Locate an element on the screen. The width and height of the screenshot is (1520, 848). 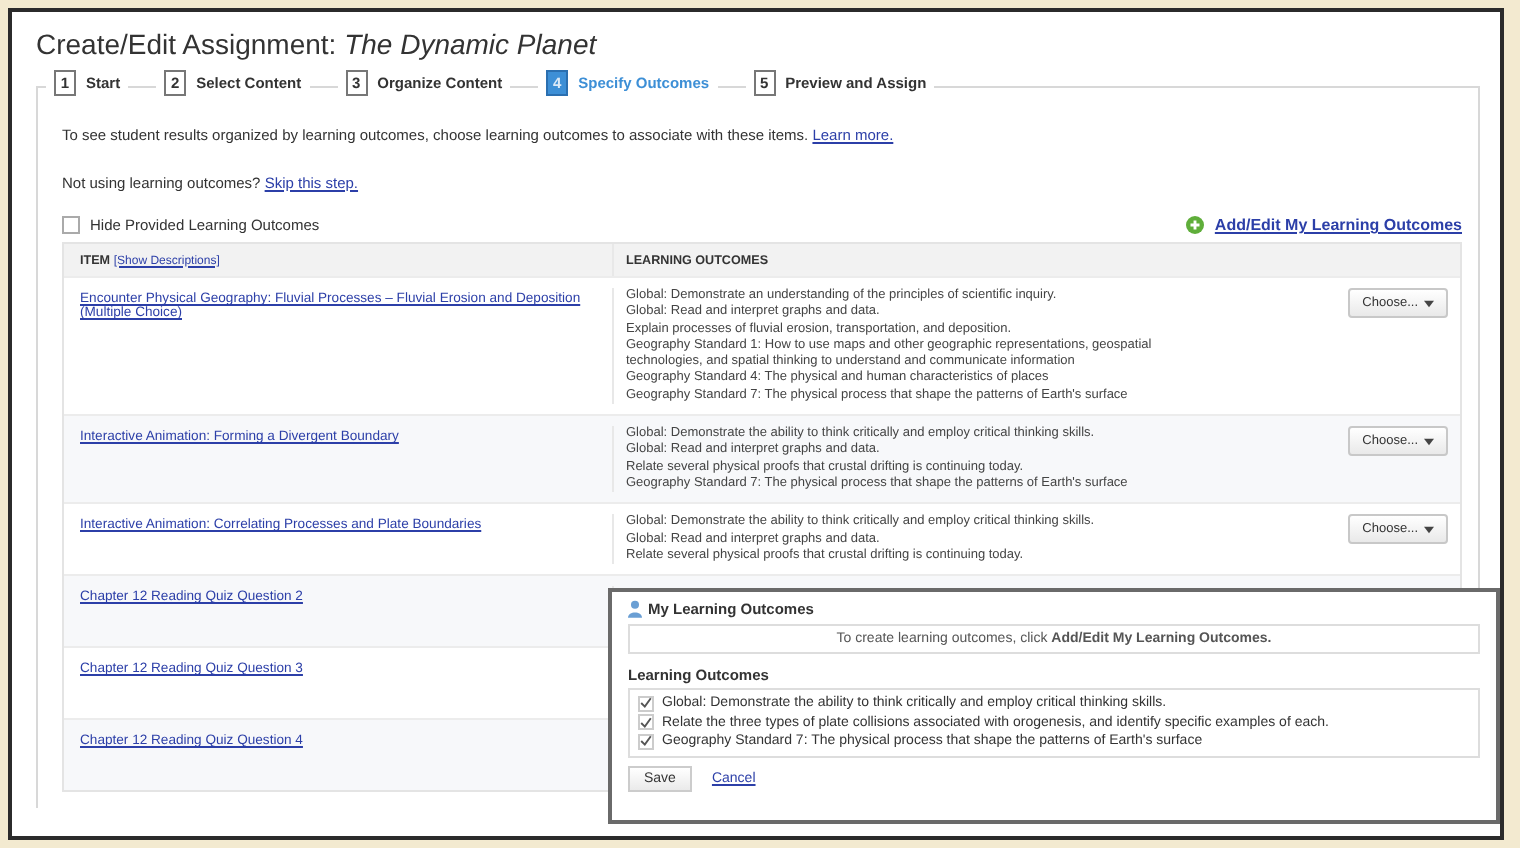
add-edit-link: Add/Edit My Learning Outcomes is located at coordinates (1338, 225).